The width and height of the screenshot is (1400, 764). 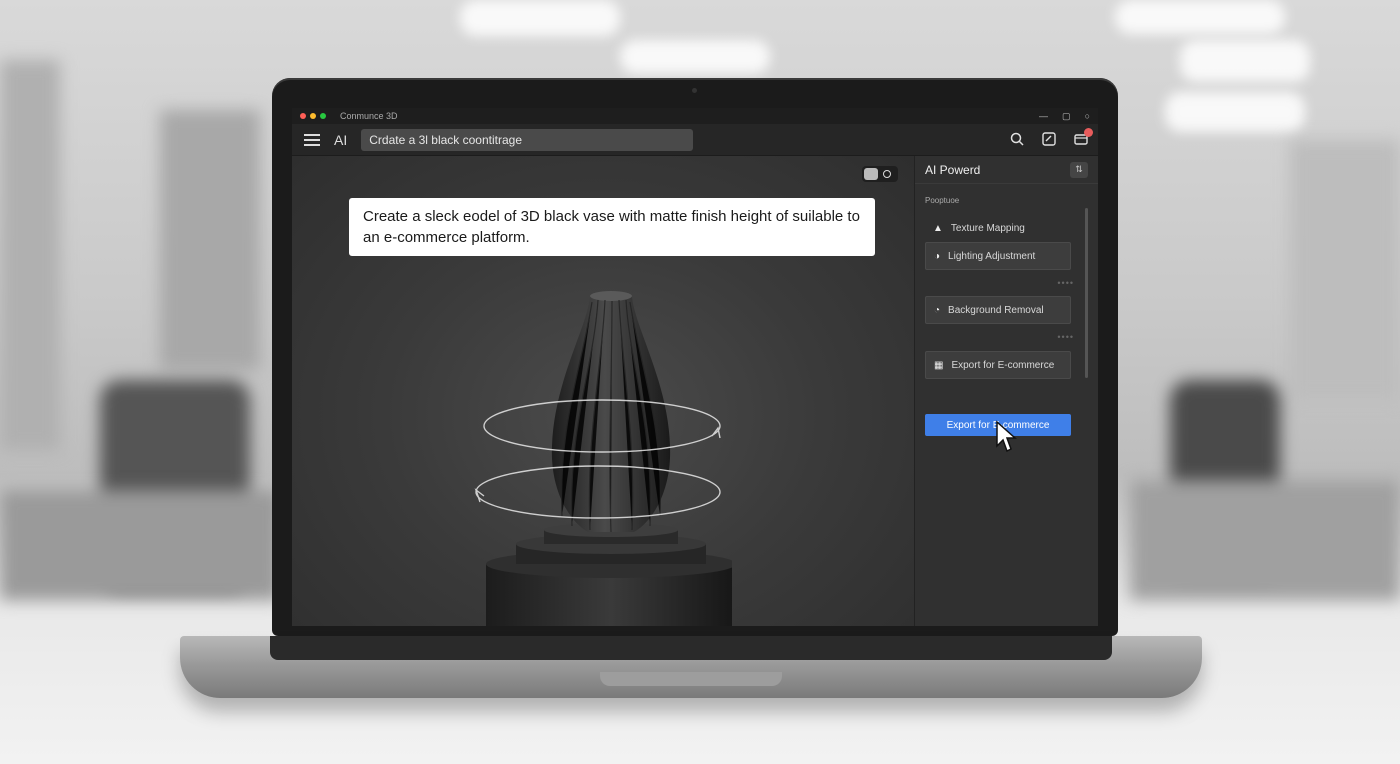 I want to click on panel-header: AI Powerd ⇅, so click(x=1006, y=170).